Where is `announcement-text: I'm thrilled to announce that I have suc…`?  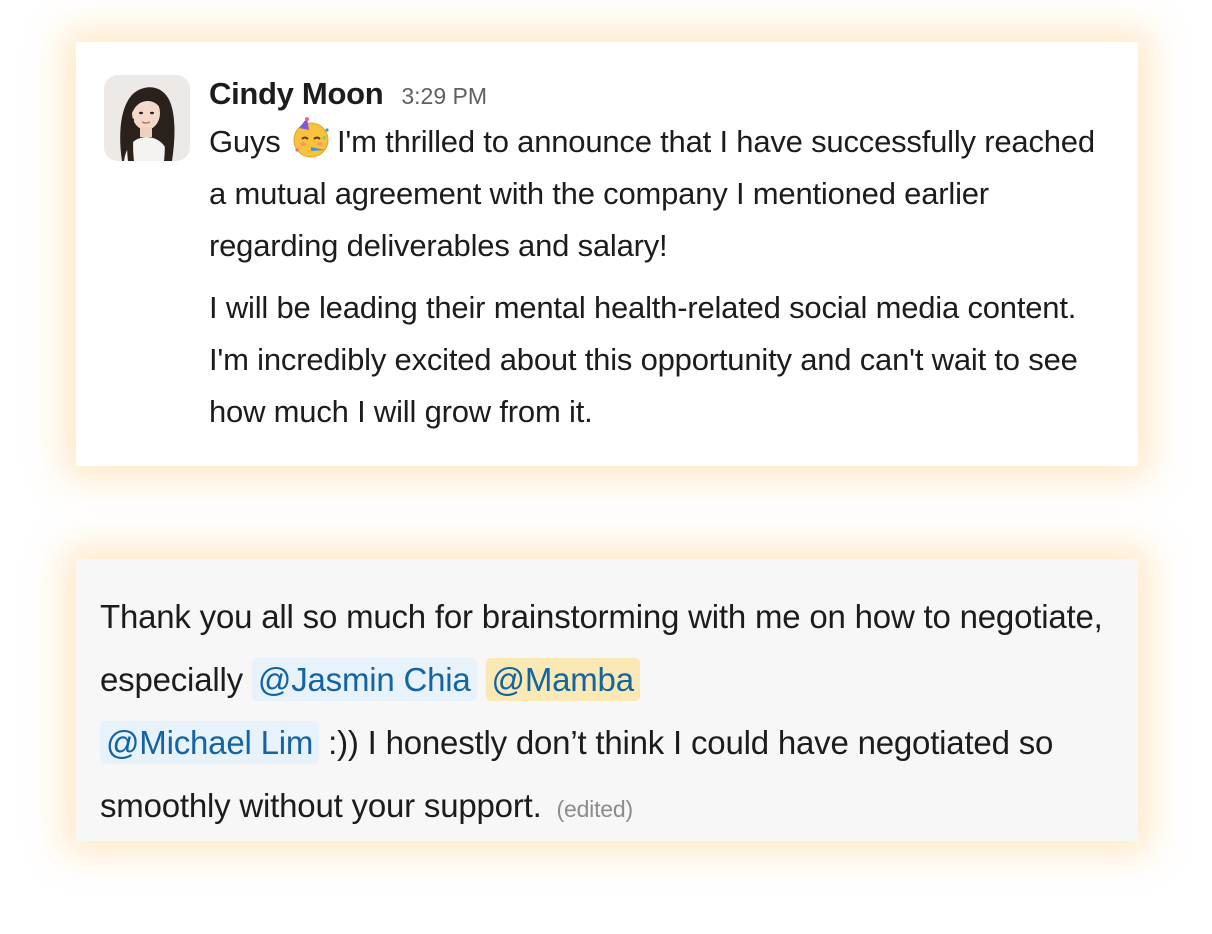 announcement-text: I'm thrilled to announce that I have suc… is located at coordinates (652, 193).